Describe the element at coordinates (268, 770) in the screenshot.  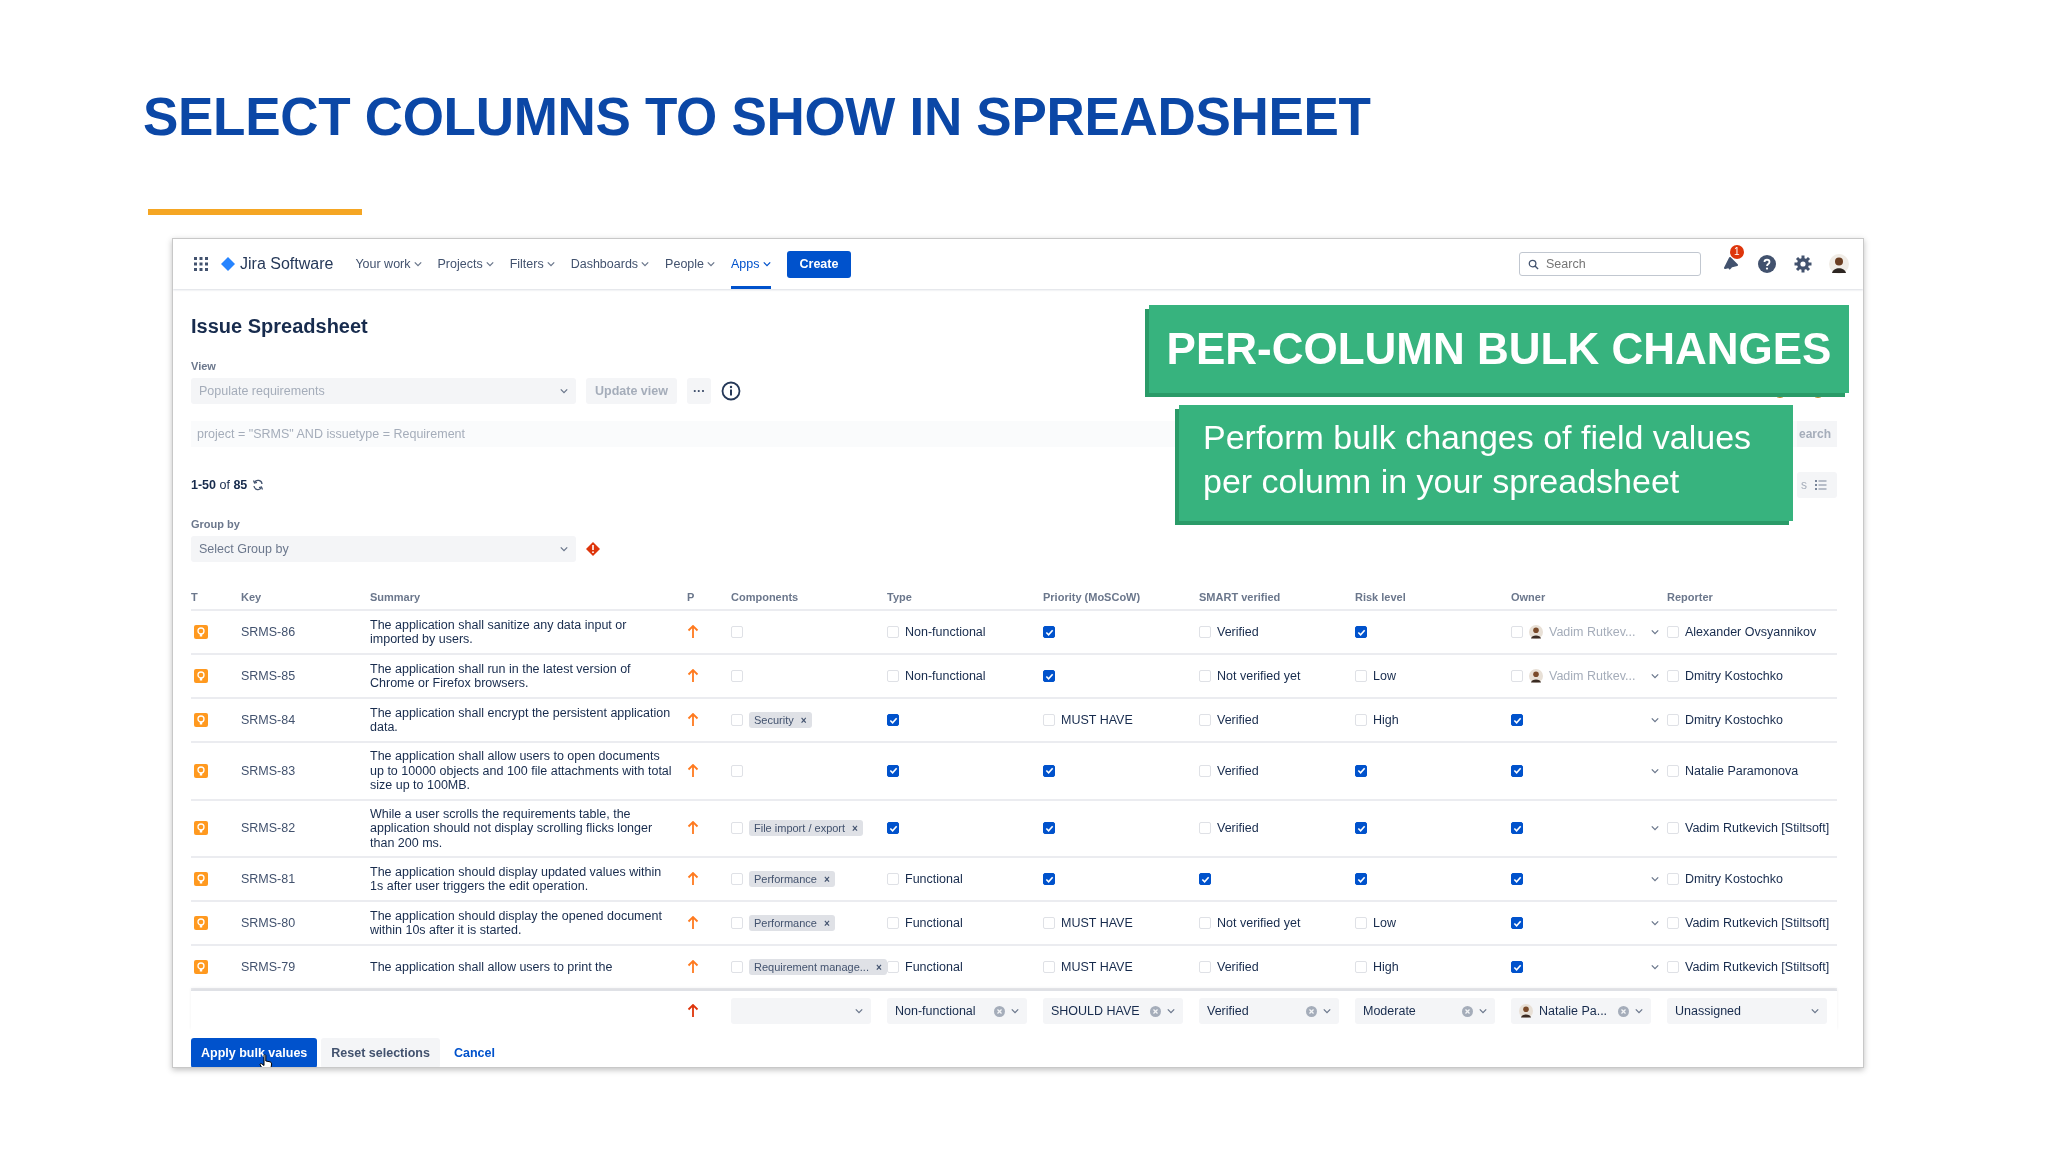
I see `issue-key: SRMS-83` at that location.